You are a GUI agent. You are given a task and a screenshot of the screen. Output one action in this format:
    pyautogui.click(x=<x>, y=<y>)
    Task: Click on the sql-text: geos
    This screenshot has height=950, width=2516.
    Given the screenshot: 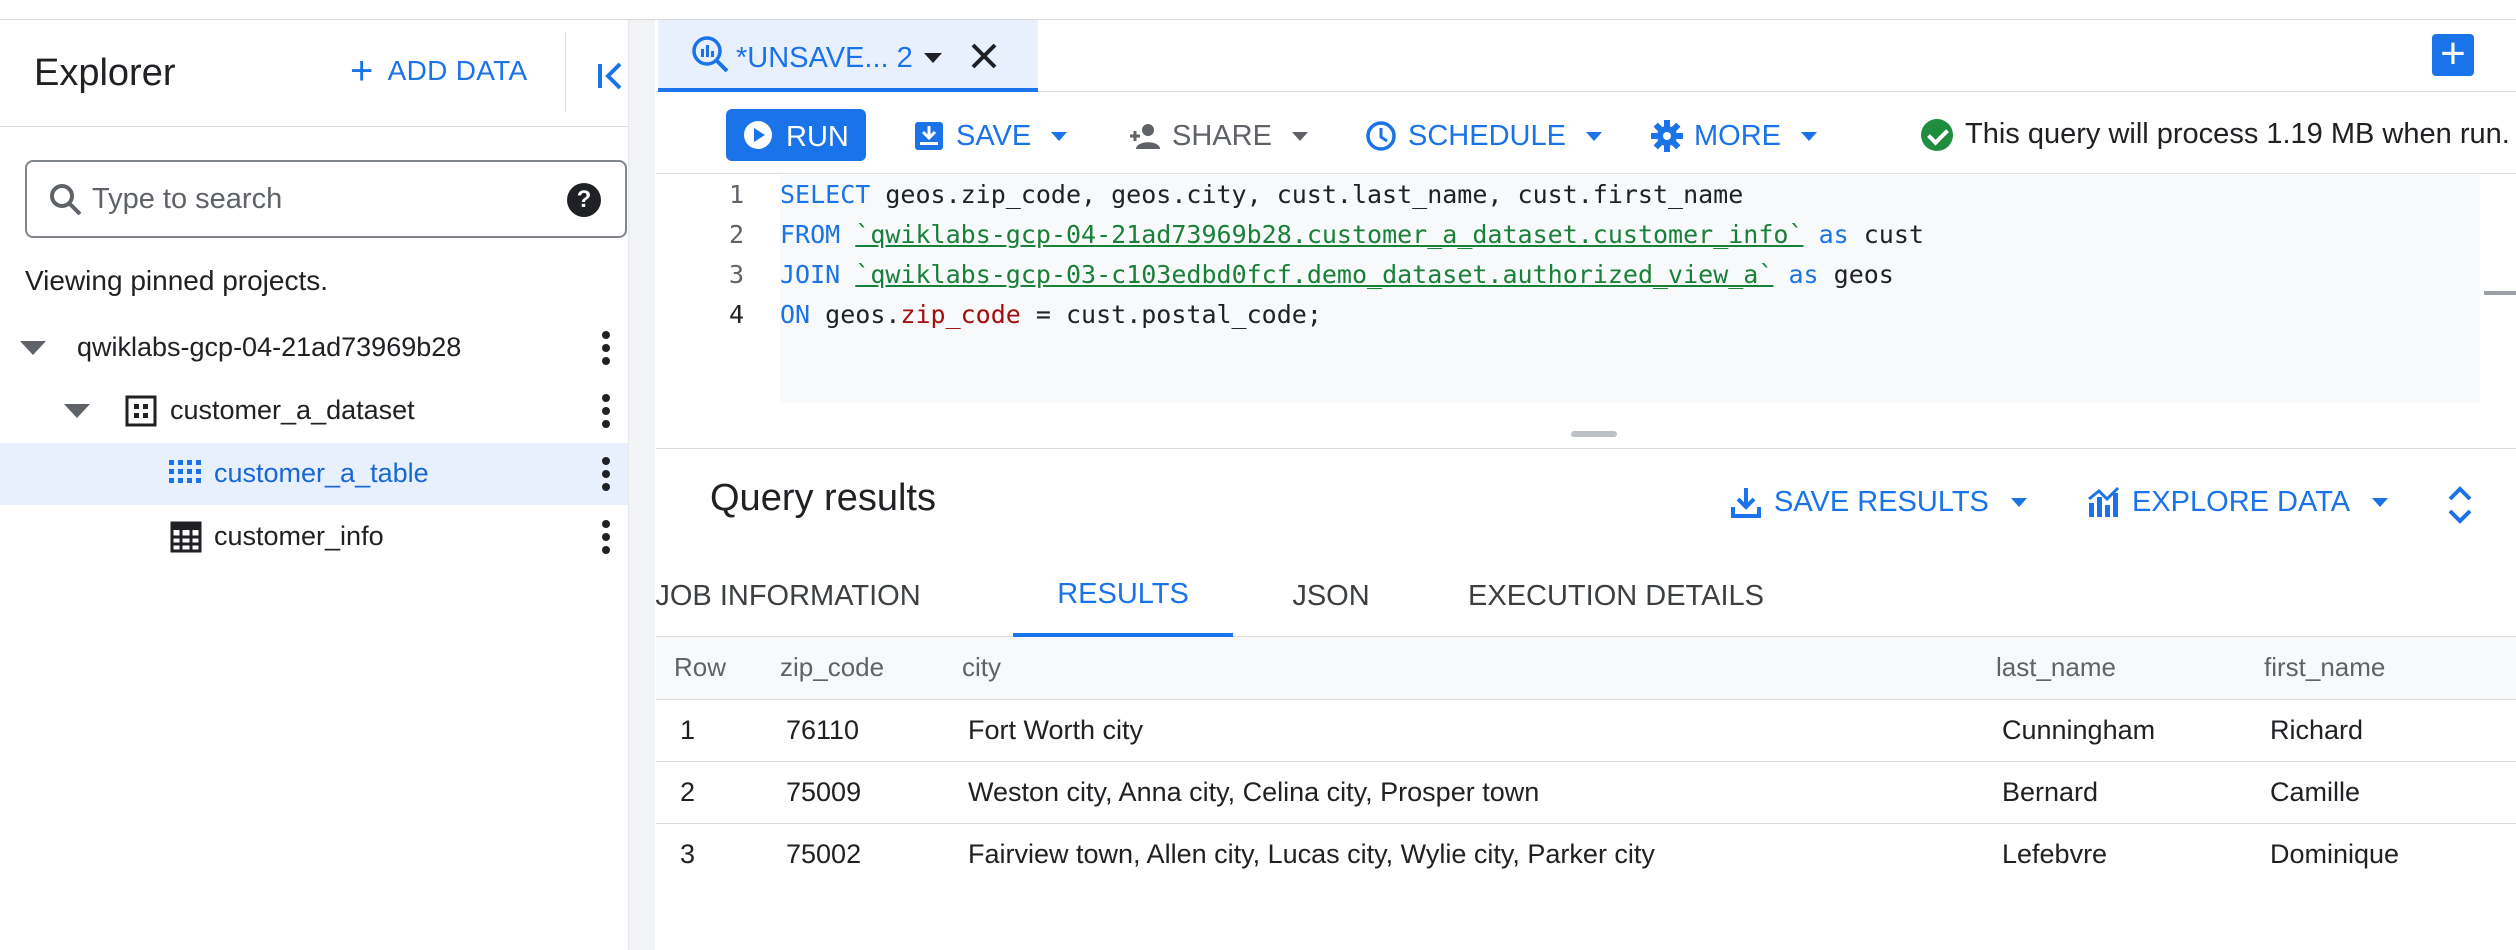 What is the action you would take?
    pyautogui.click(x=1856, y=274)
    